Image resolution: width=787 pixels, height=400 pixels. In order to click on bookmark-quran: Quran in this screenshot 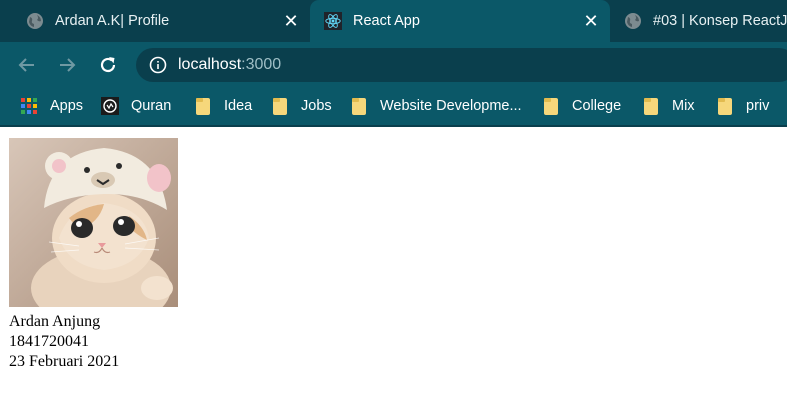, I will do `click(136, 106)`.